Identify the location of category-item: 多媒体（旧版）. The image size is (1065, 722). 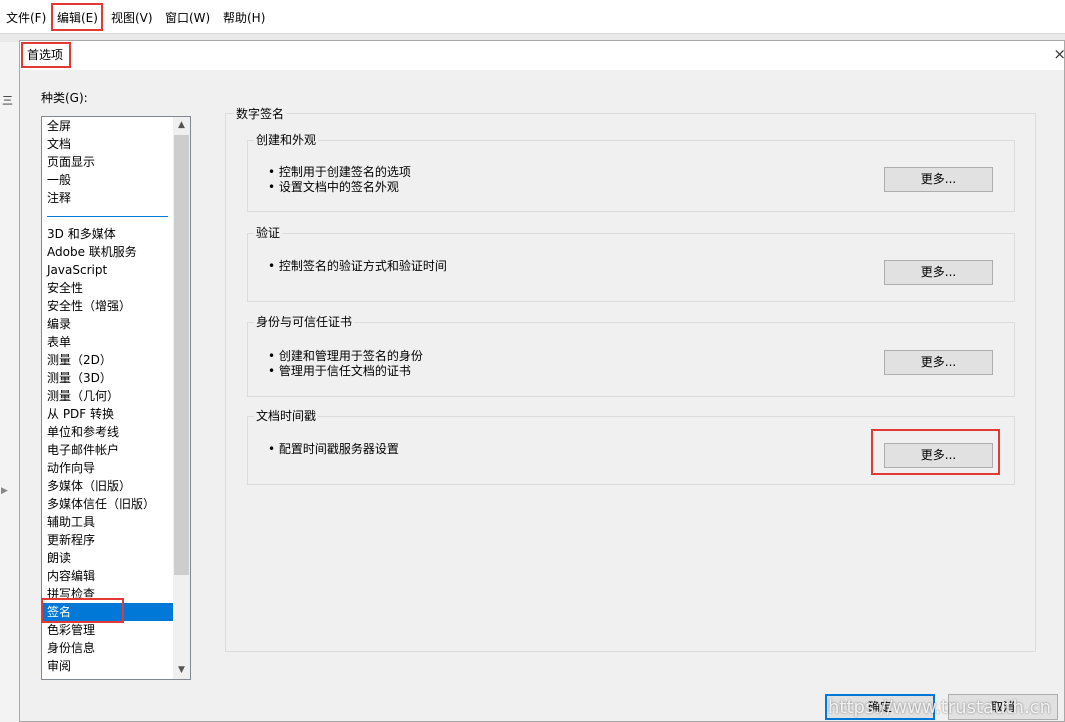
(107, 486).